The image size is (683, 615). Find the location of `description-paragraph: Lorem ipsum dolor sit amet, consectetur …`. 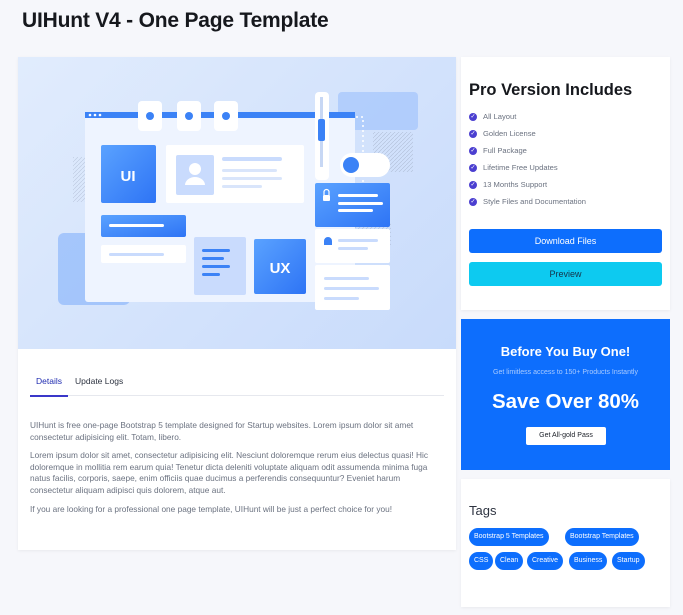

description-paragraph: Lorem ipsum dolor sit amet, consectetur … is located at coordinates (229, 472).